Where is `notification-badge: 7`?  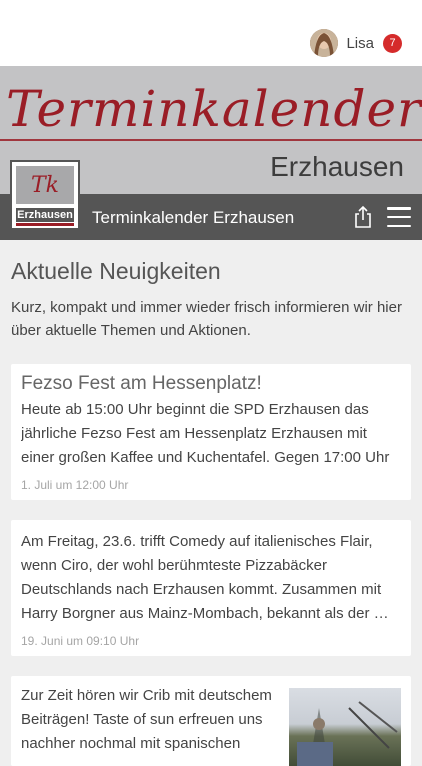 notification-badge: 7 is located at coordinates (392, 43).